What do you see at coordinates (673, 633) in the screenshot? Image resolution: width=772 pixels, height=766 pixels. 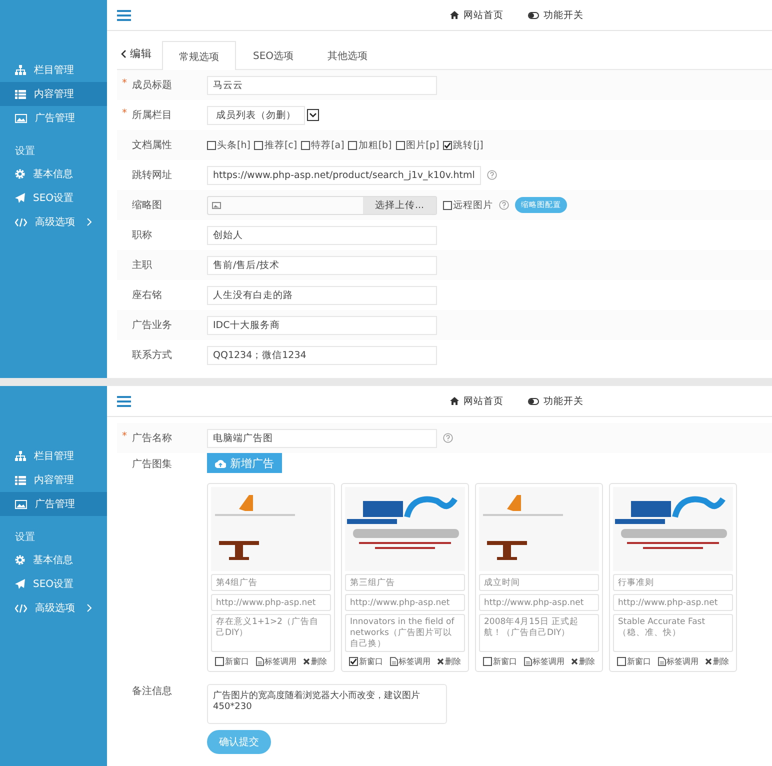 I see `text-area: Stable Accurate Fast（稳、准、快）` at bounding box center [673, 633].